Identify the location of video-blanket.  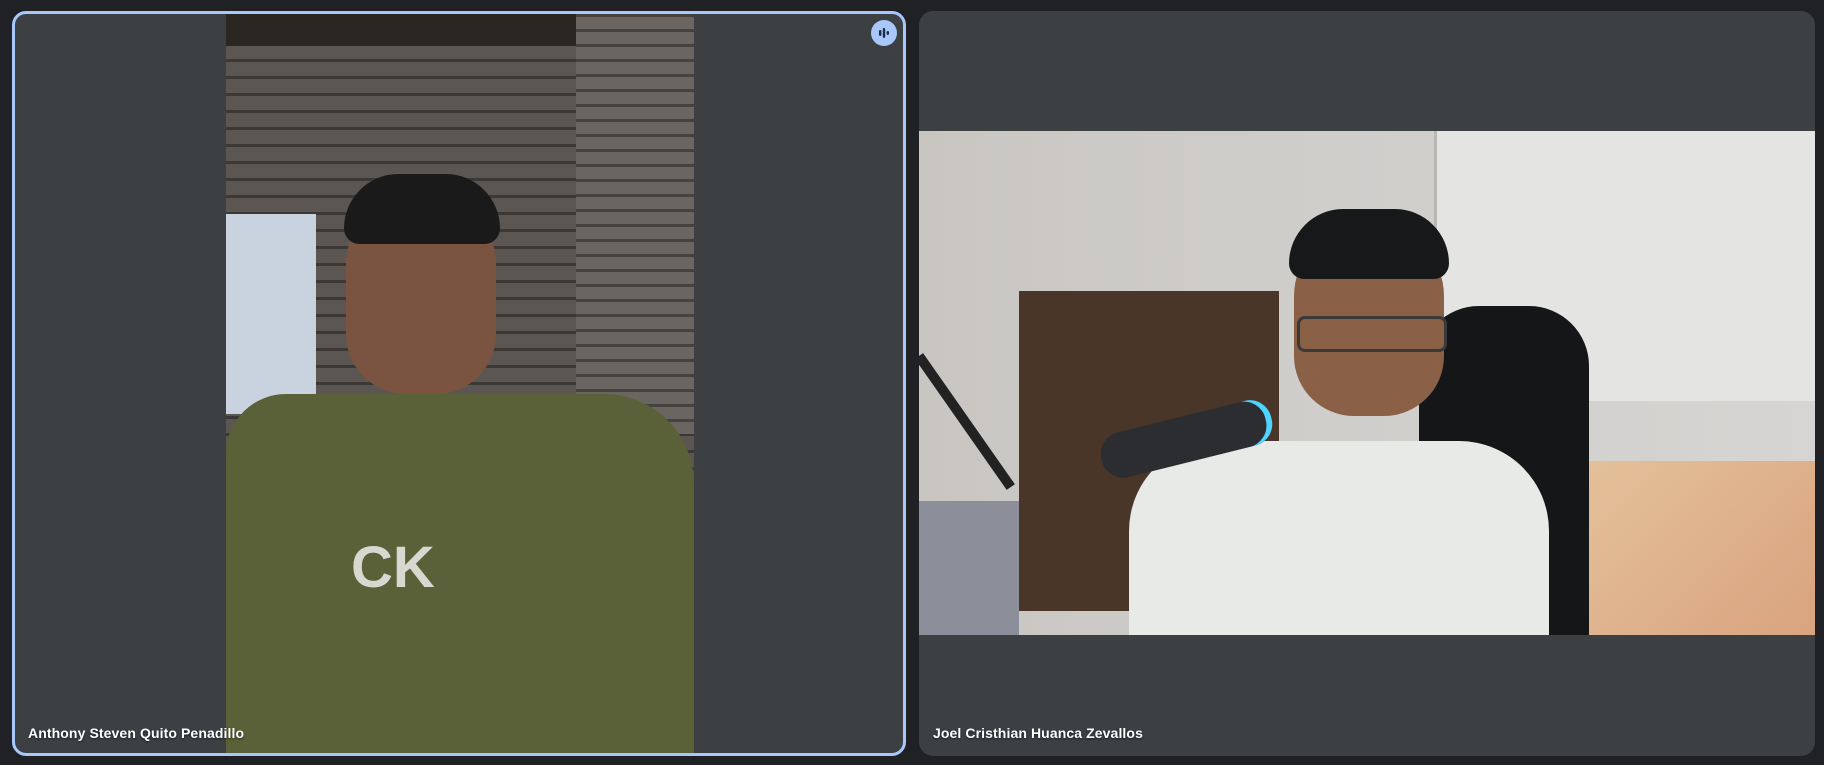
(969, 568).